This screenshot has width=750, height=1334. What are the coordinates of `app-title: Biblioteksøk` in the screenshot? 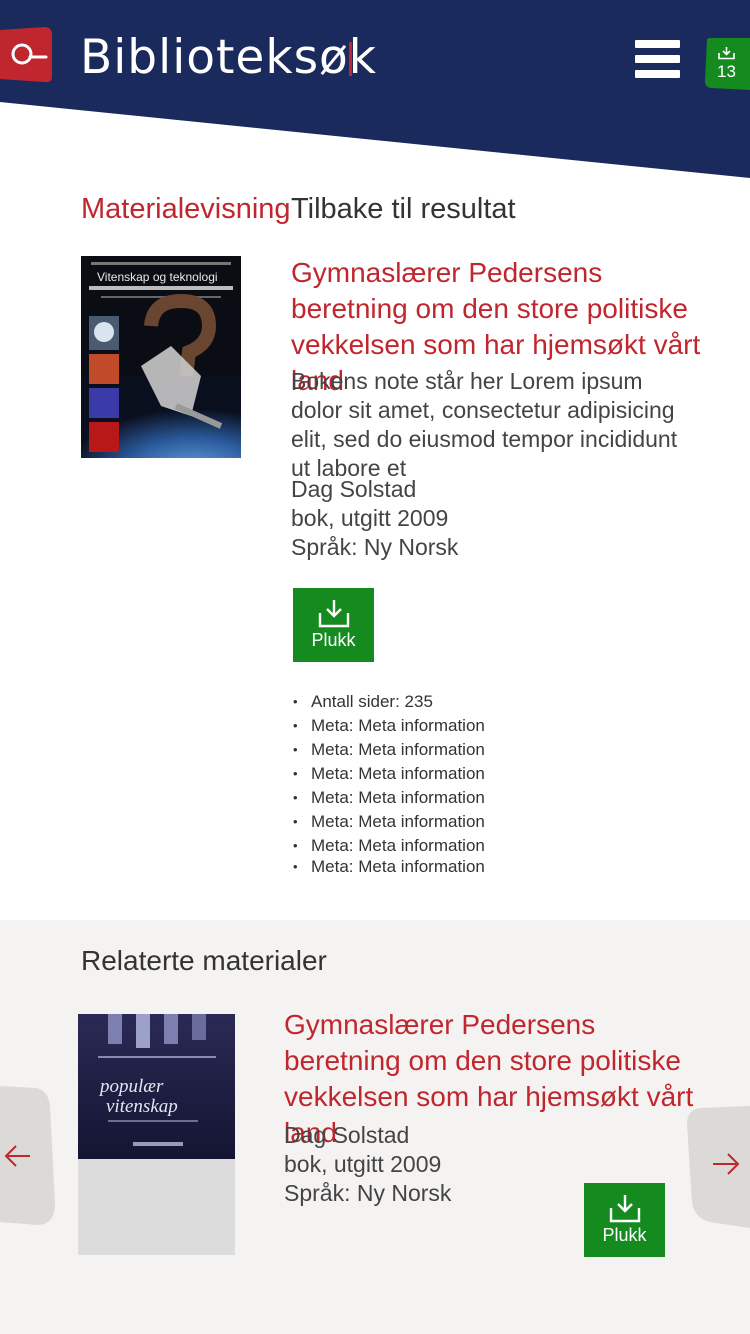 It's located at (229, 57).